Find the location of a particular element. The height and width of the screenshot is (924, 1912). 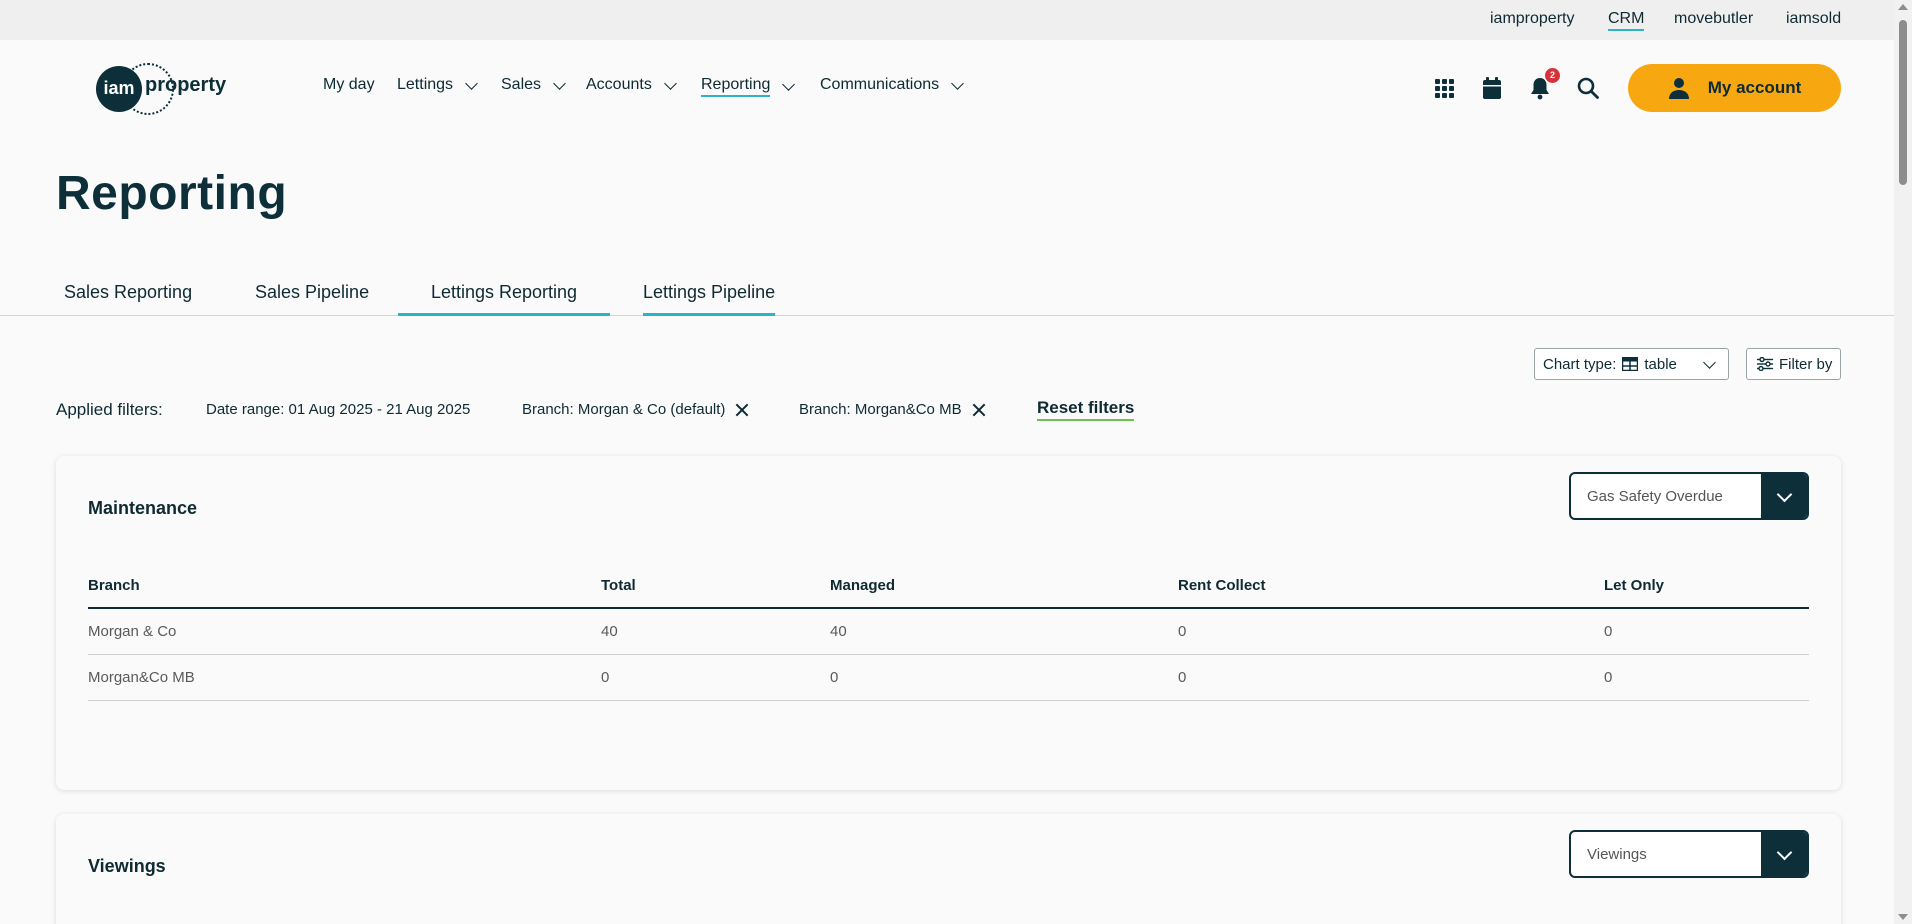

column-header: Rent Collect is located at coordinates (1391, 586).